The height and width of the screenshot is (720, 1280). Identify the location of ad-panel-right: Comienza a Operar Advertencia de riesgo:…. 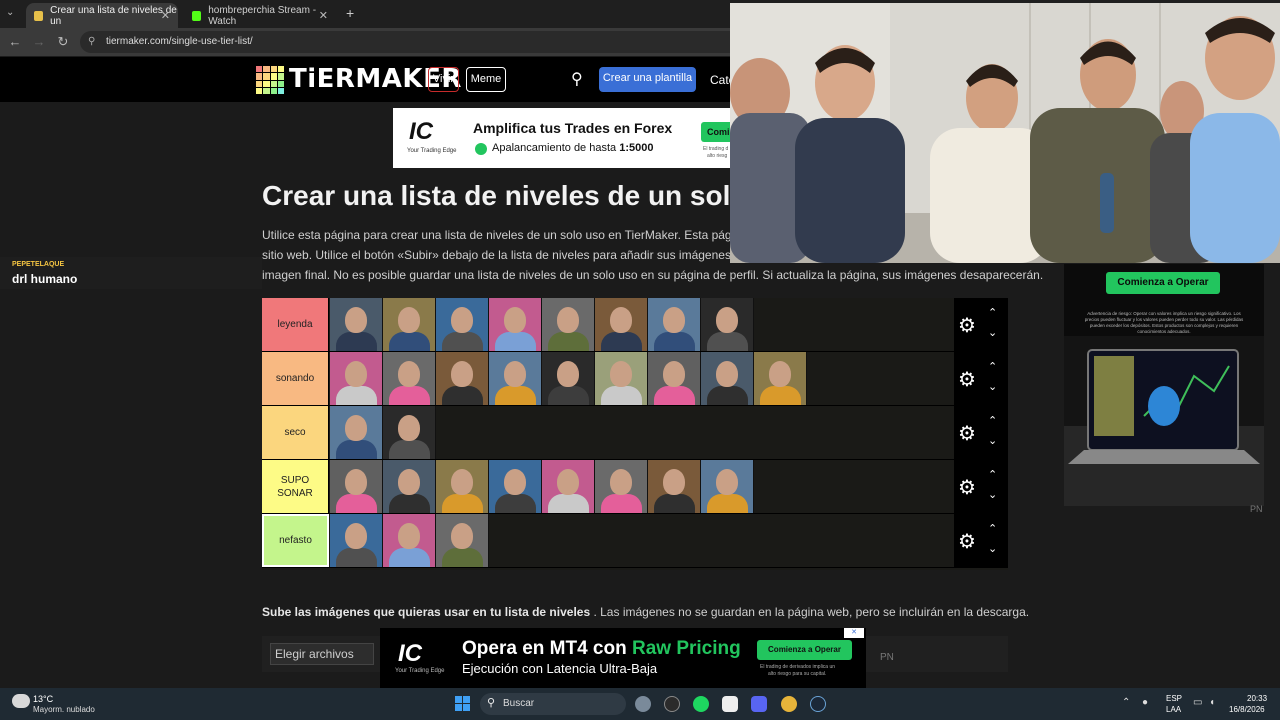
(1164, 389).